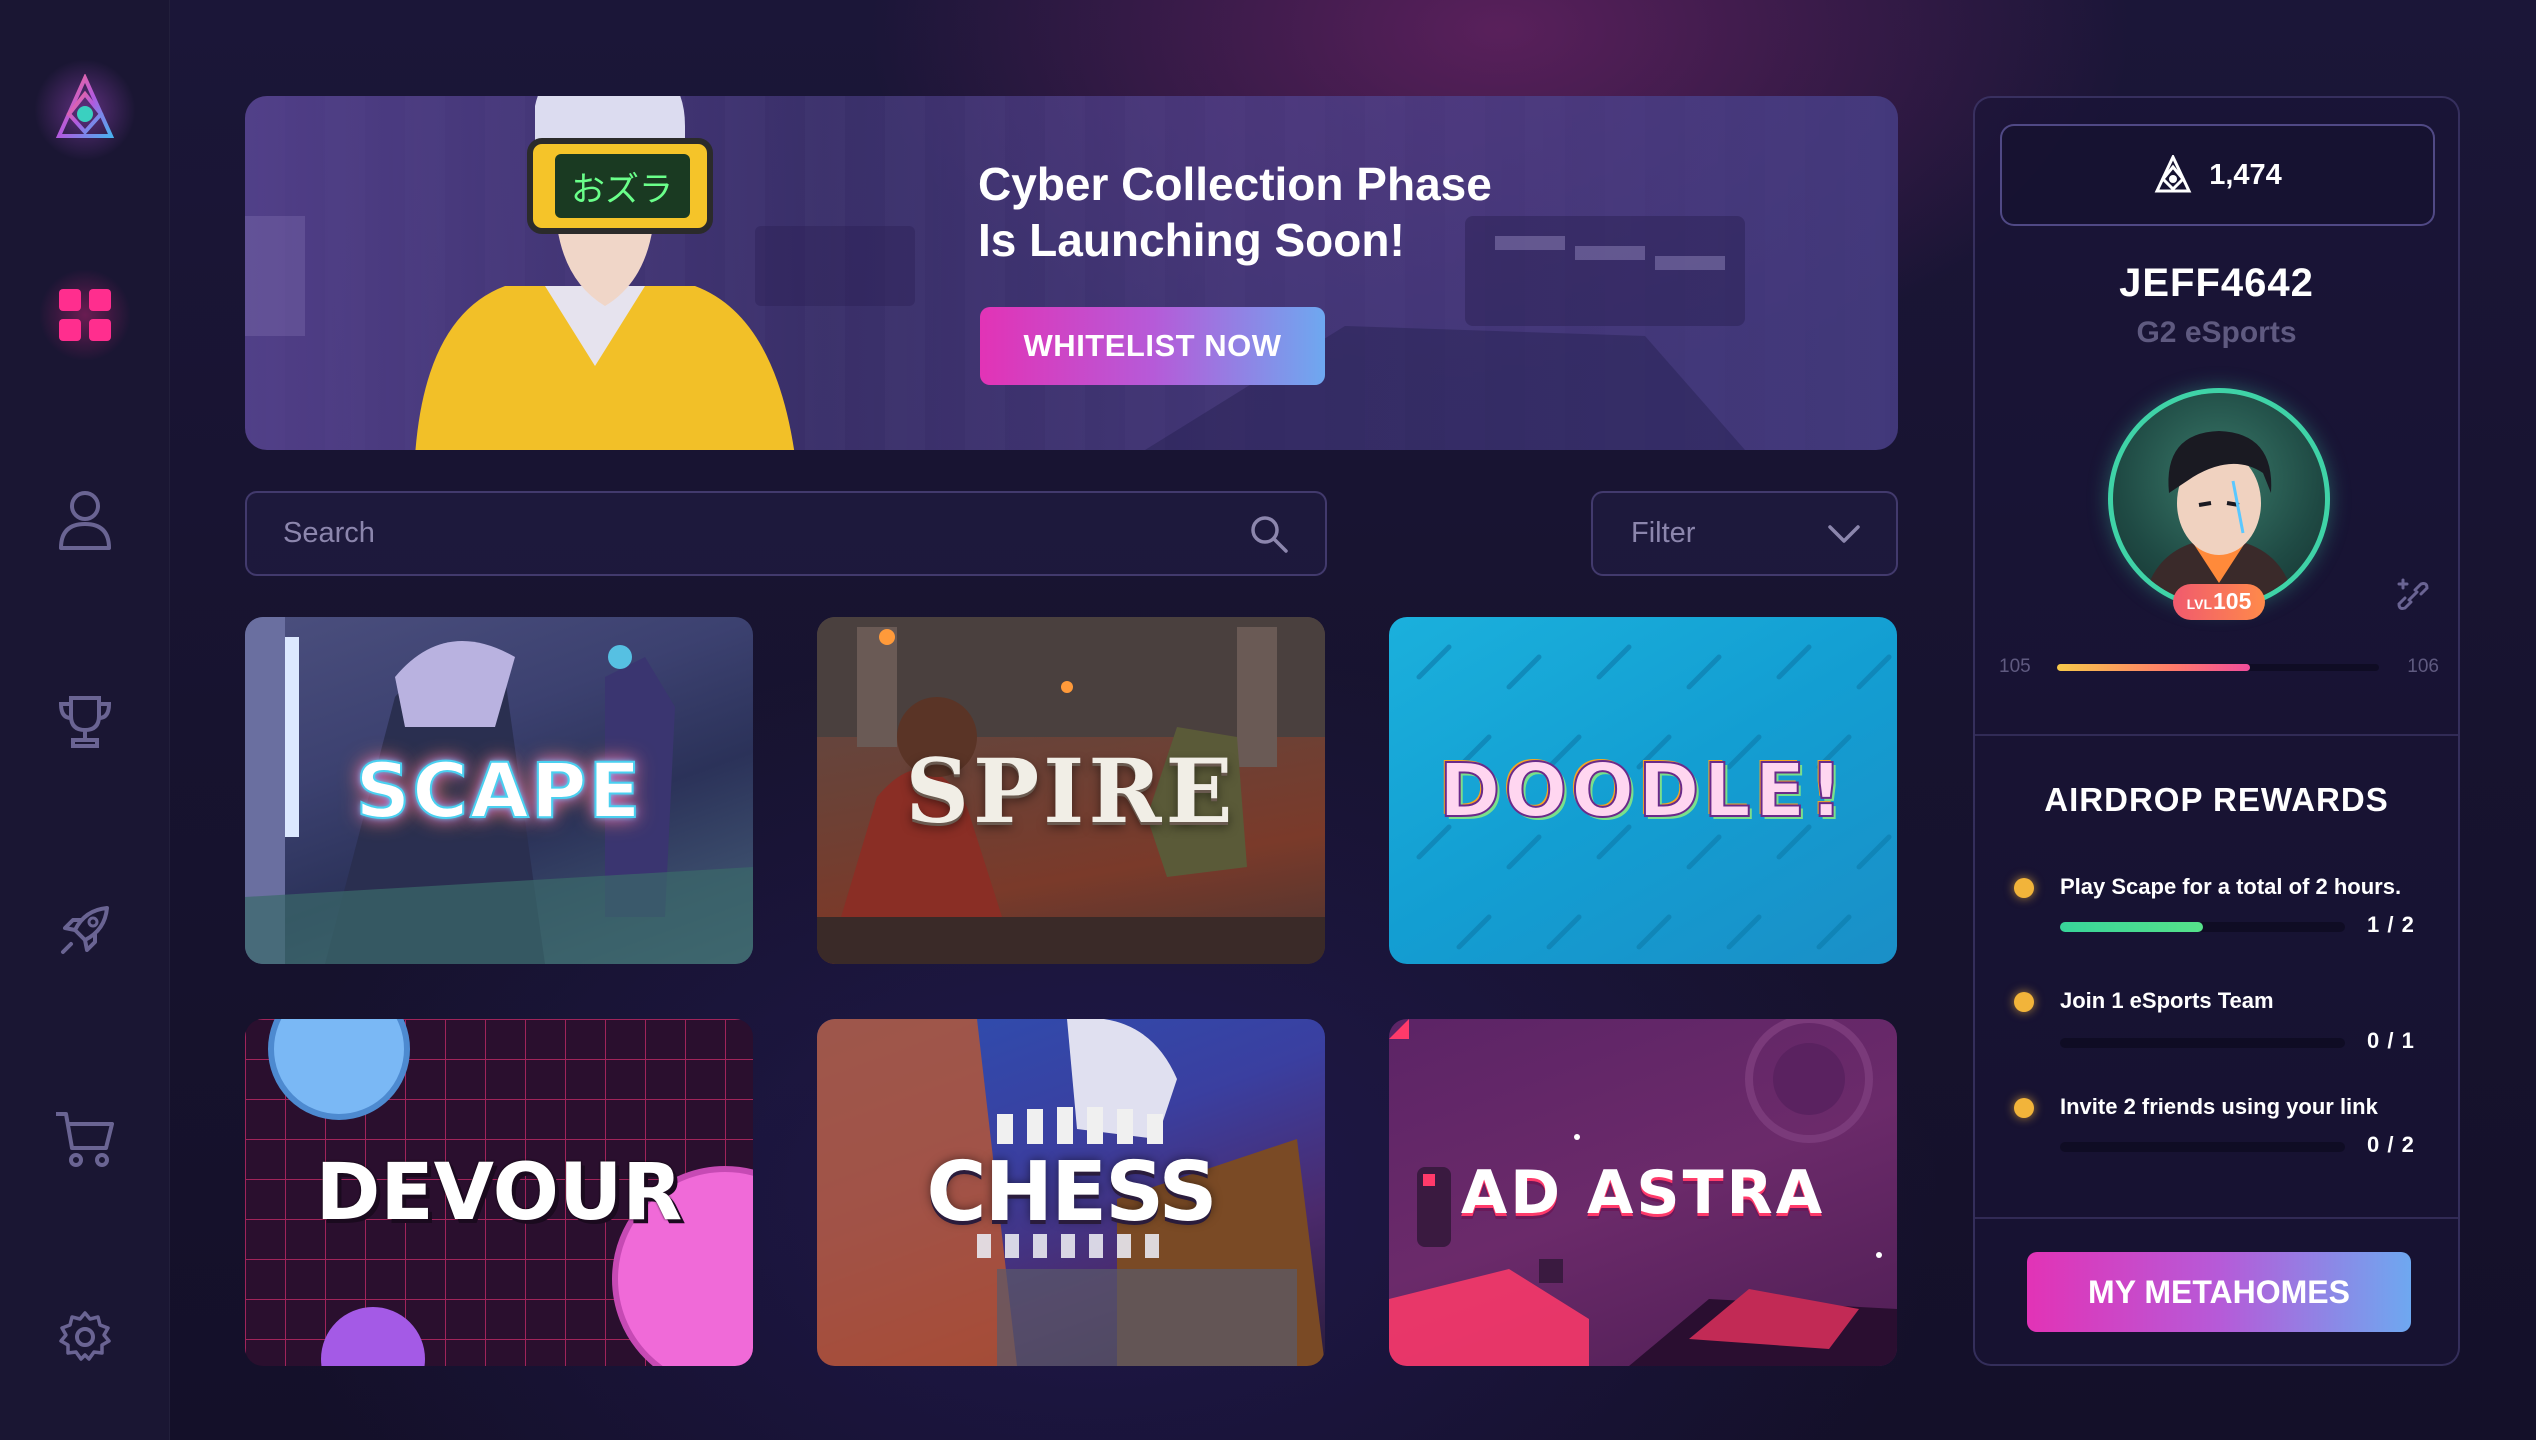  I want to click on rocket-icon, so click(85, 930).